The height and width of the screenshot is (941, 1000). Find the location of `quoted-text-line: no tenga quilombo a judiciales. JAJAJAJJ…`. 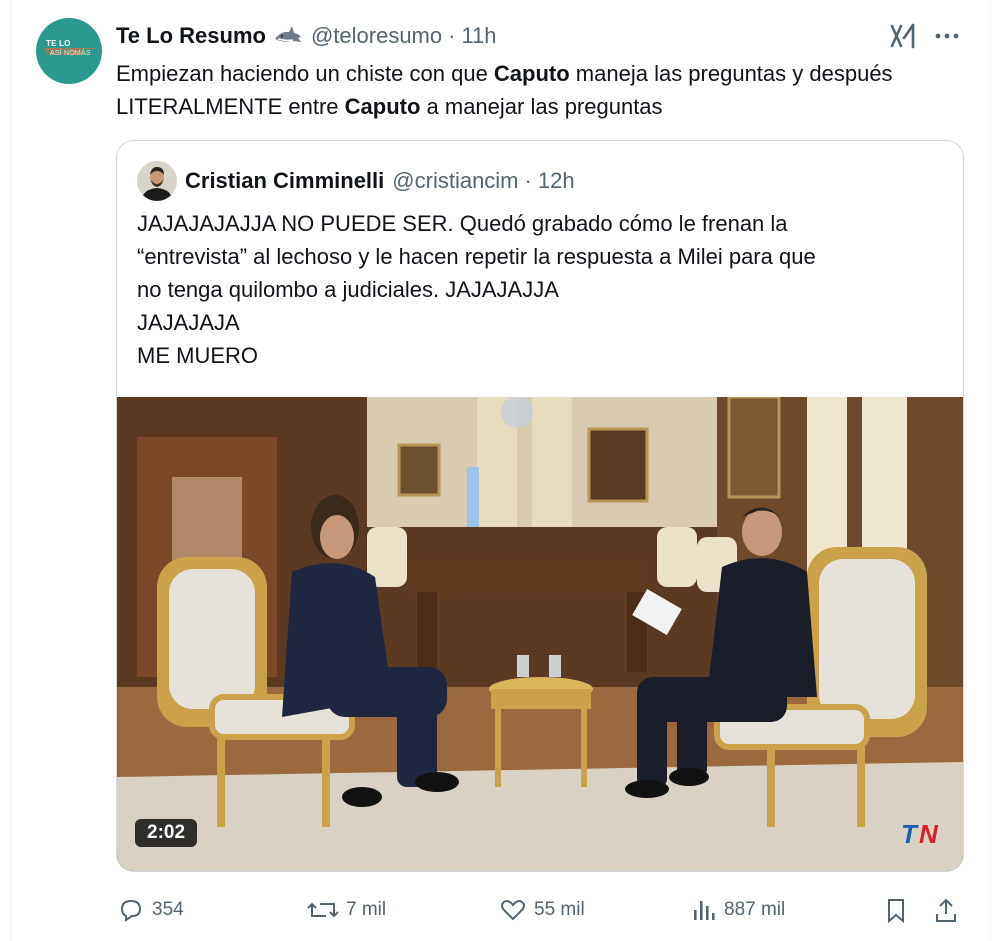

quoted-text-line: no tenga quilombo a judiciales. JAJAJAJJ… is located at coordinates (348, 289).